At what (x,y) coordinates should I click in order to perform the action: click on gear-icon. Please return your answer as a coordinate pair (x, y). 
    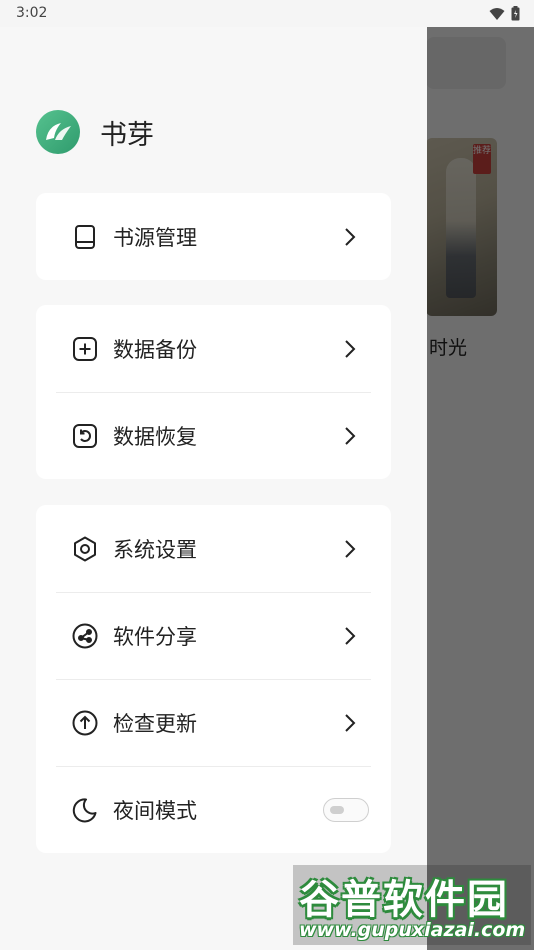
    Looking at the image, I should click on (85, 548).